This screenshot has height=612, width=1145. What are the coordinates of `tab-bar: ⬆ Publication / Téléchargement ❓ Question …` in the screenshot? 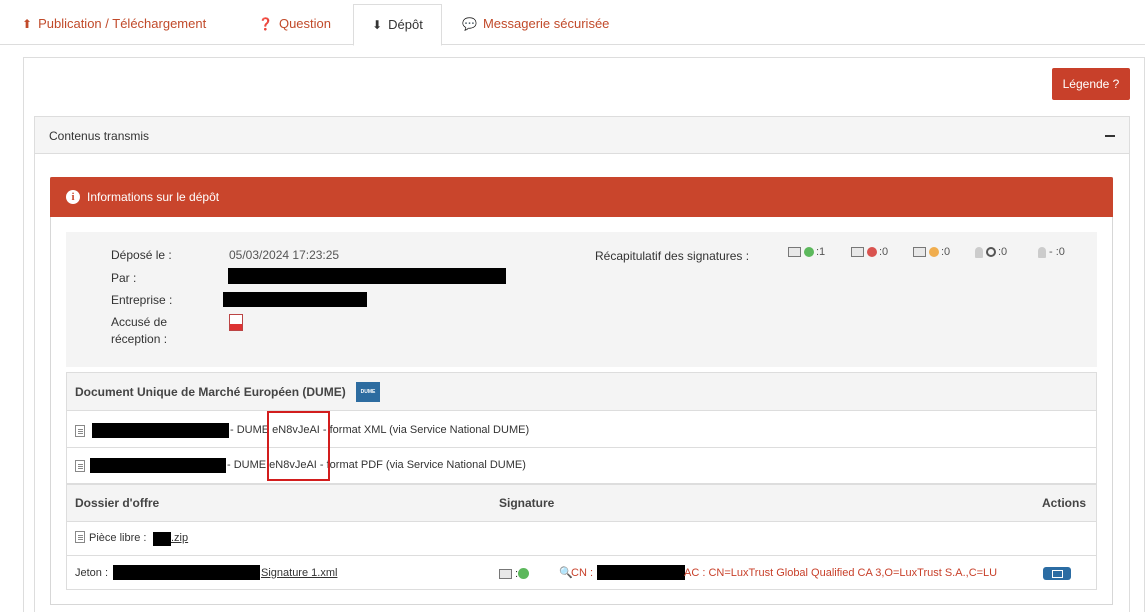 It's located at (572, 23).